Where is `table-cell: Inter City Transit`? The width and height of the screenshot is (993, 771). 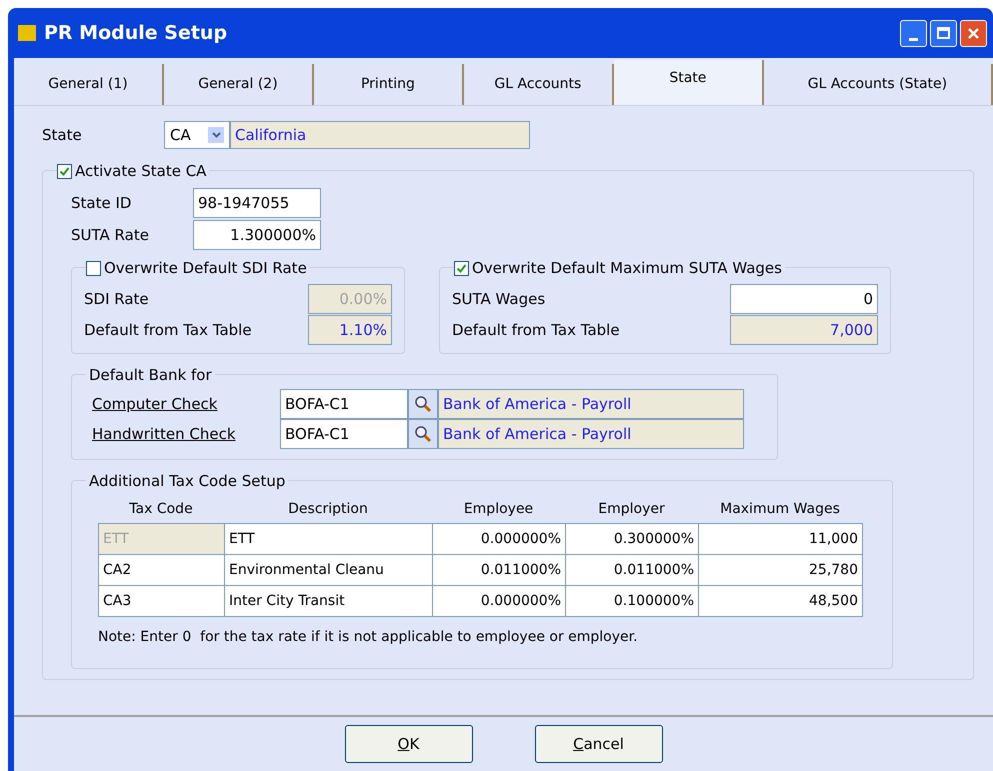
table-cell: Inter City Transit is located at coordinates (329, 601).